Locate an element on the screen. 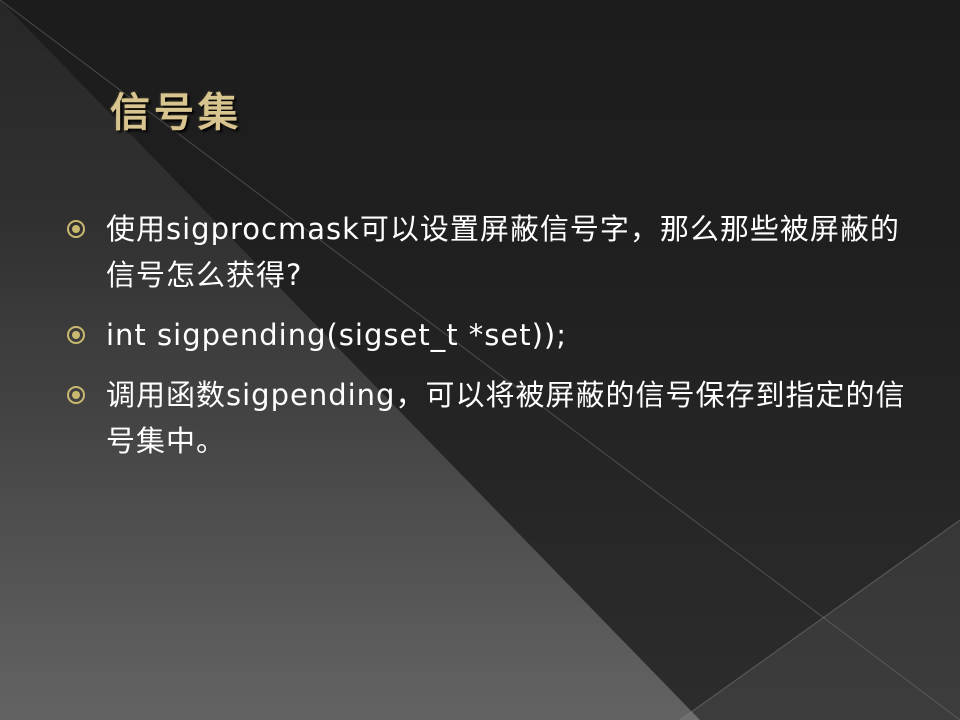 This screenshot has width=960, height=720. bullet-item: 调用函数sigpending，可以将被屏蔽的信号保存到指定的信号集中。 is located at coordinates (486, 418).